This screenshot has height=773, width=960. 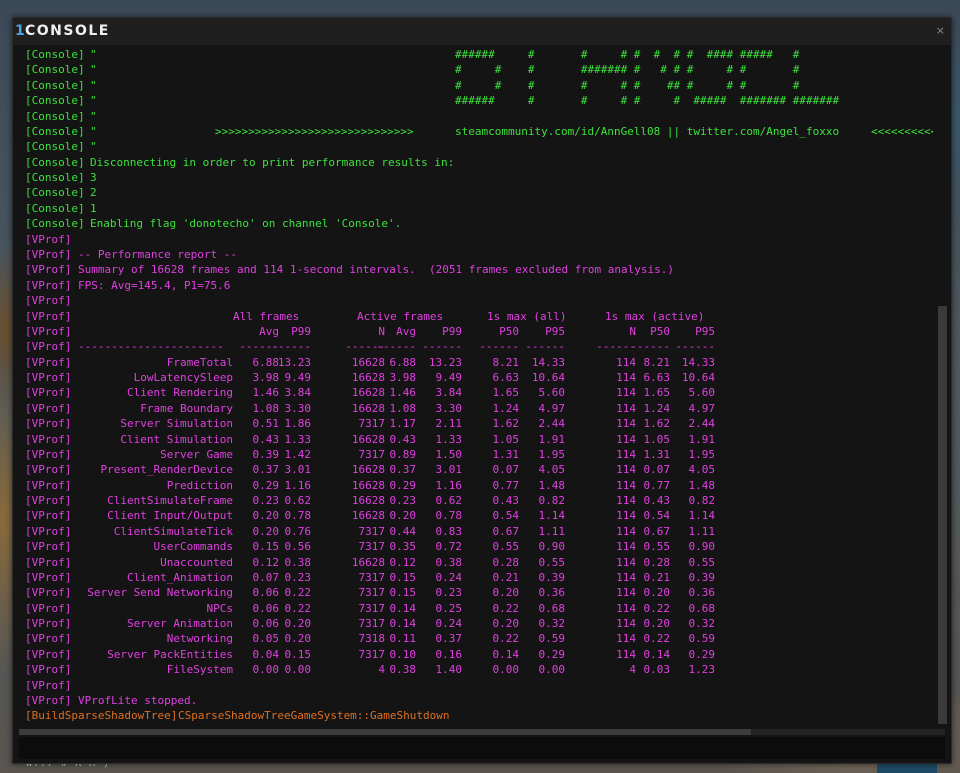 I want to click on row-name: Server Simulation, so click(x=176, y=424).